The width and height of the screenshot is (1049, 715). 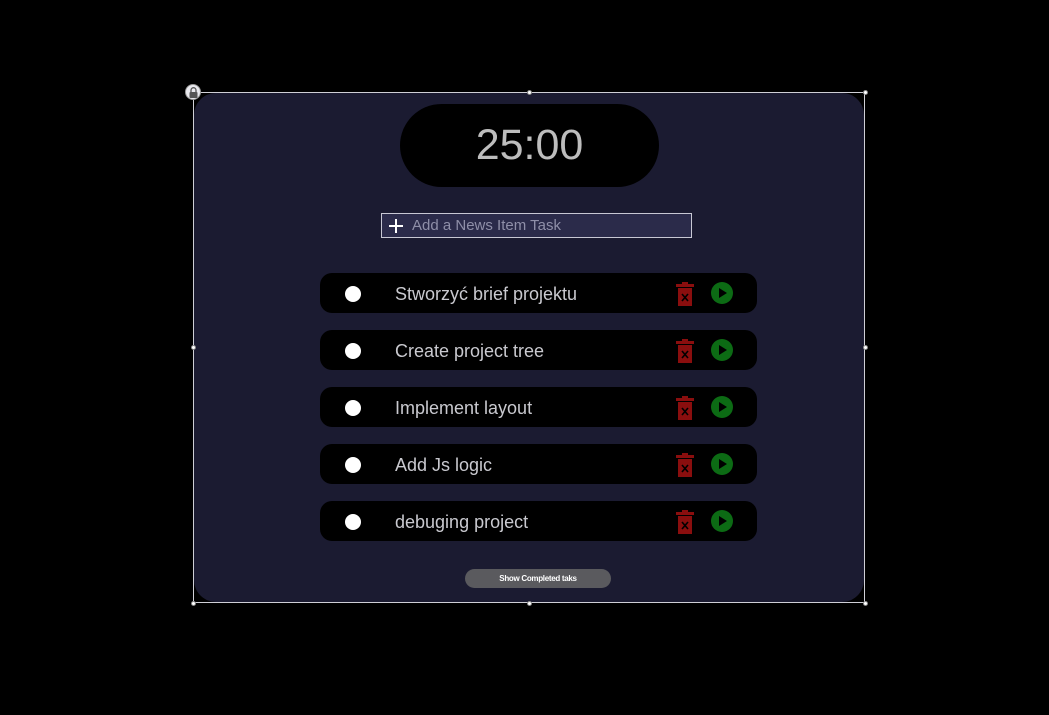 I want to click on plus-icon, so click(x=396, y=225).